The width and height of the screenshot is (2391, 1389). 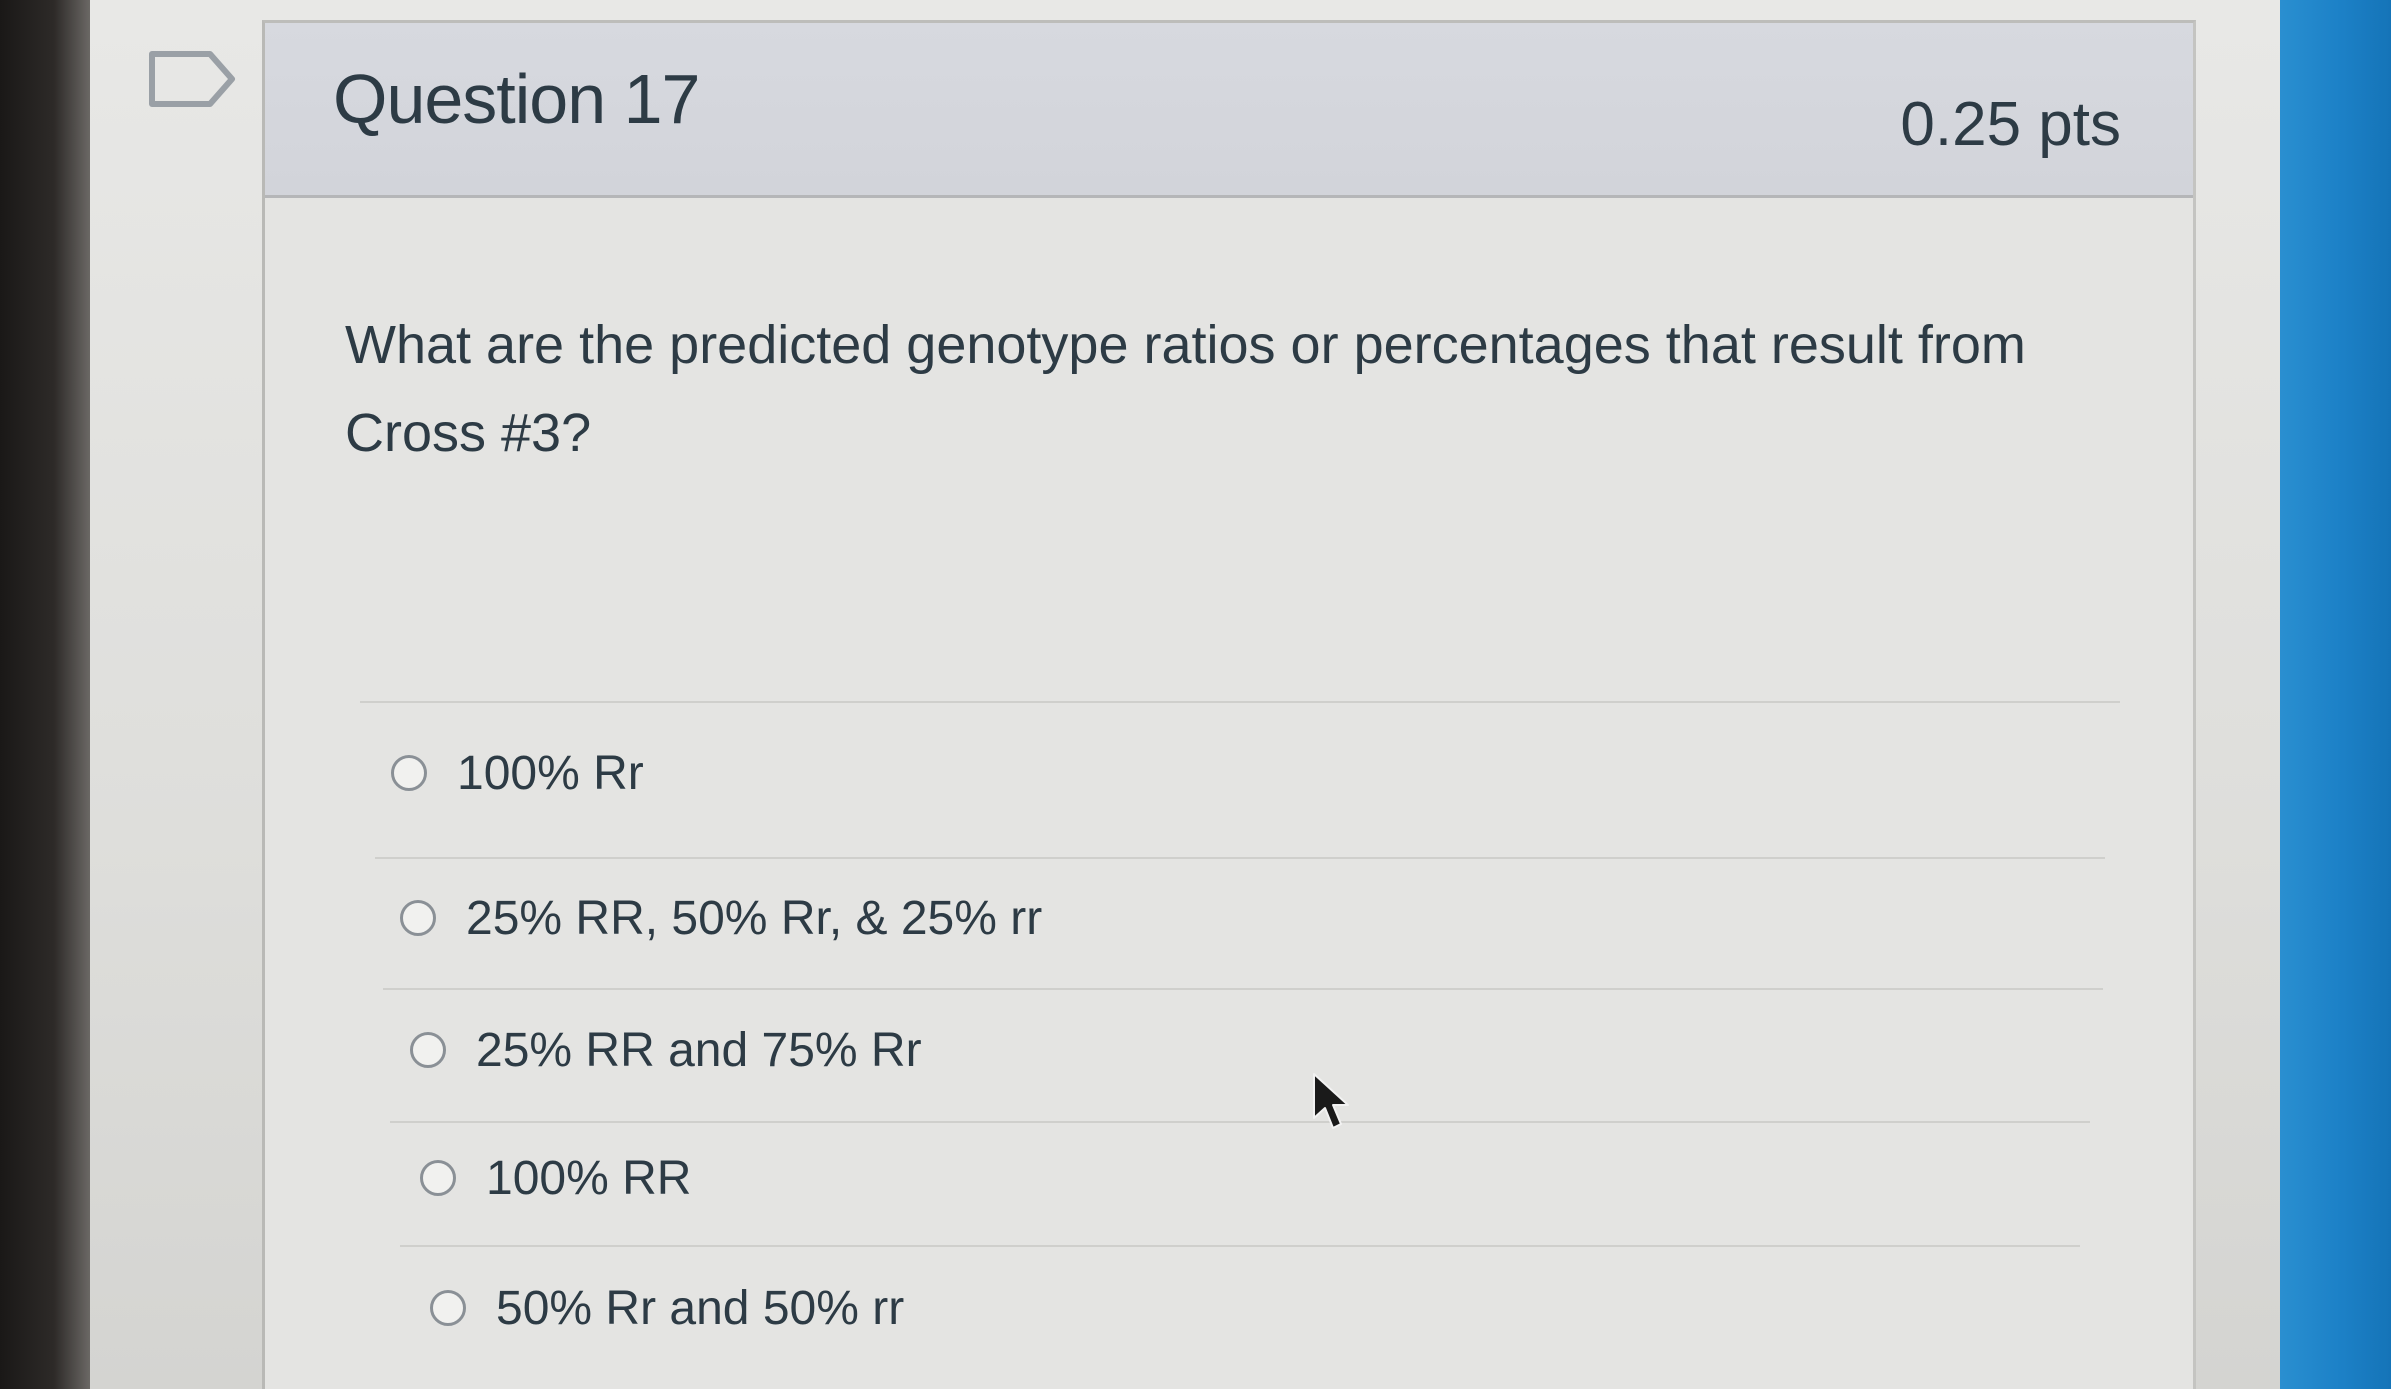 What do you see at coordinates (1229, 110) in the screenshot?
I see `question-header: Question 17 0.25 pts` at bounding box center [1229, 110].